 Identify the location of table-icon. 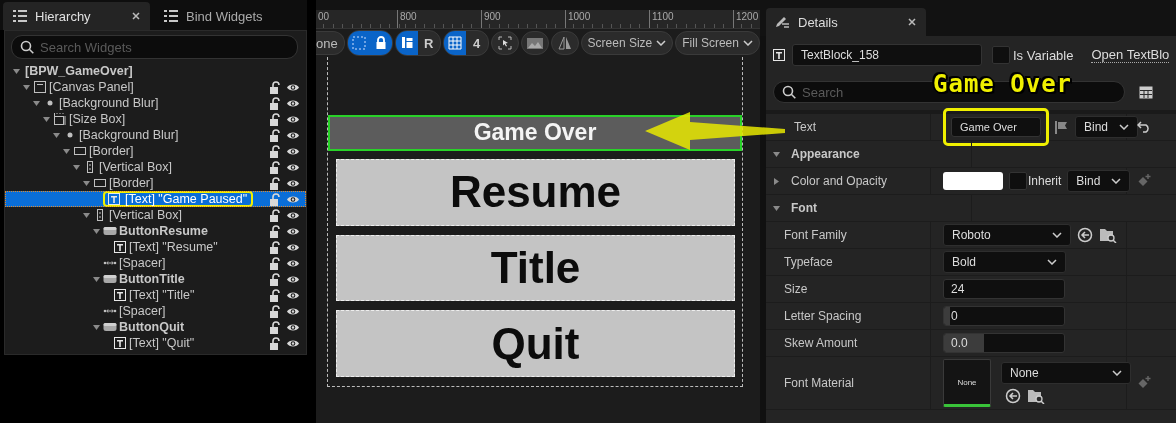
(1146, 92).